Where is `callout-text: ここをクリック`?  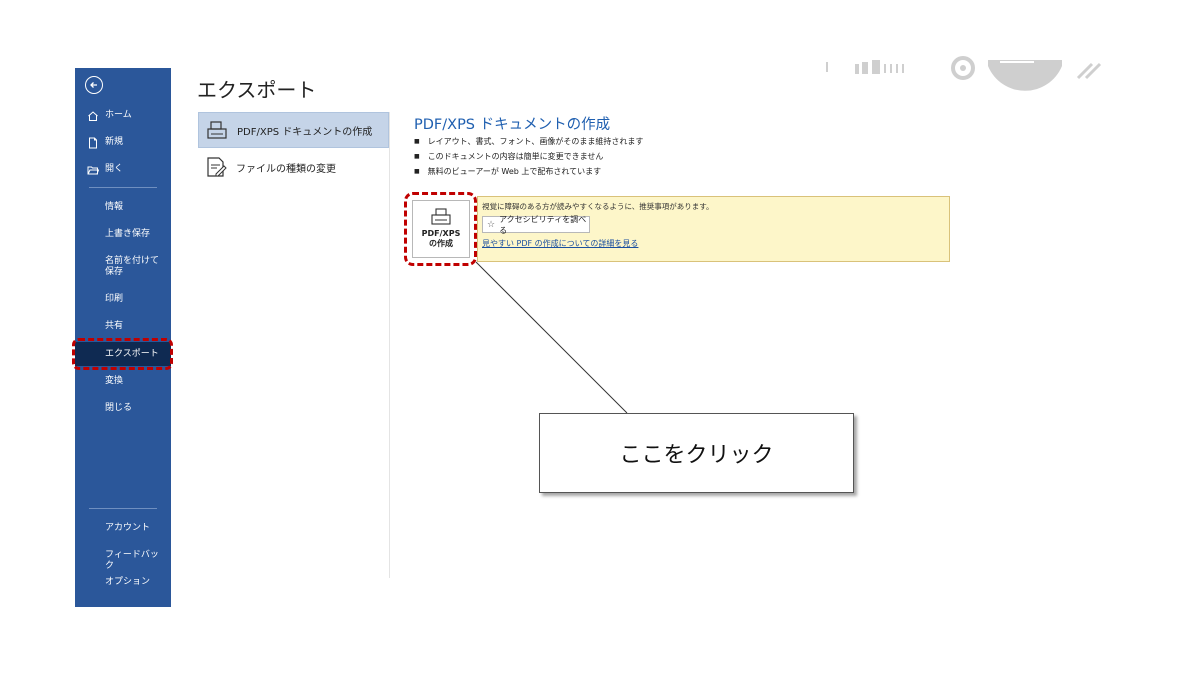
callout-text: ここをクリック is located at coordinates (696, 455).